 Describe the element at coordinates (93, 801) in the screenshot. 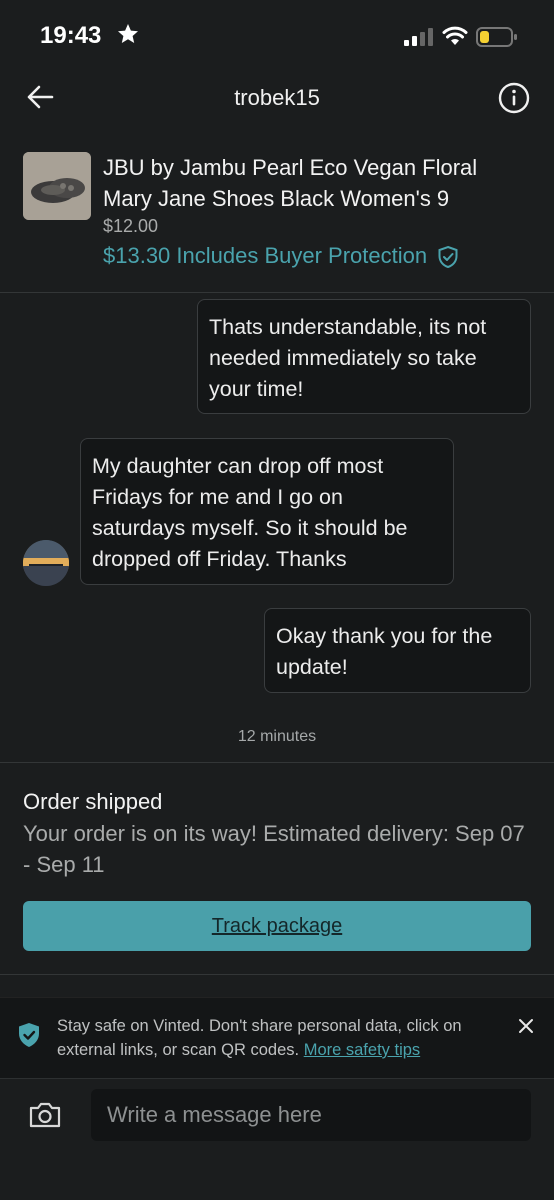

I see `order-status-title: Order shipped` at that location.